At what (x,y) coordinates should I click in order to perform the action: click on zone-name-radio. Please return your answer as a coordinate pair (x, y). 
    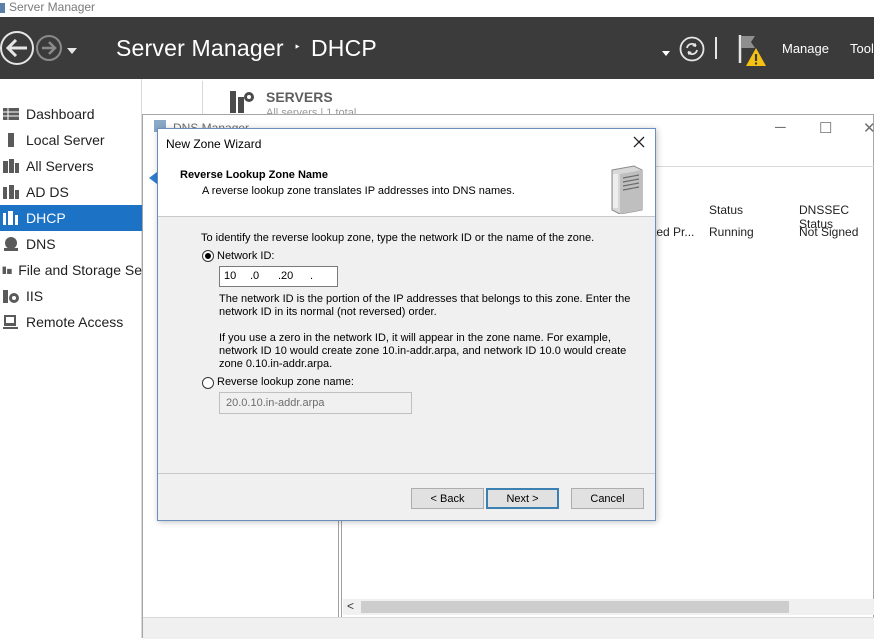
    Looking at the image, I should click on (208, 383).